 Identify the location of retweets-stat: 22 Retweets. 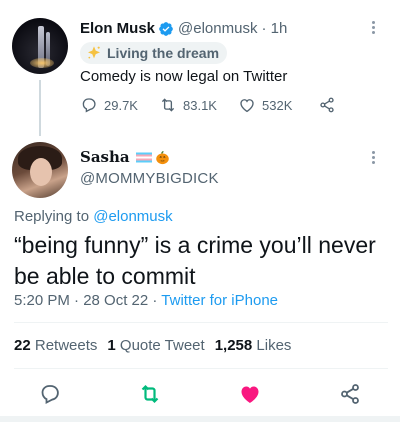
(55, 345).